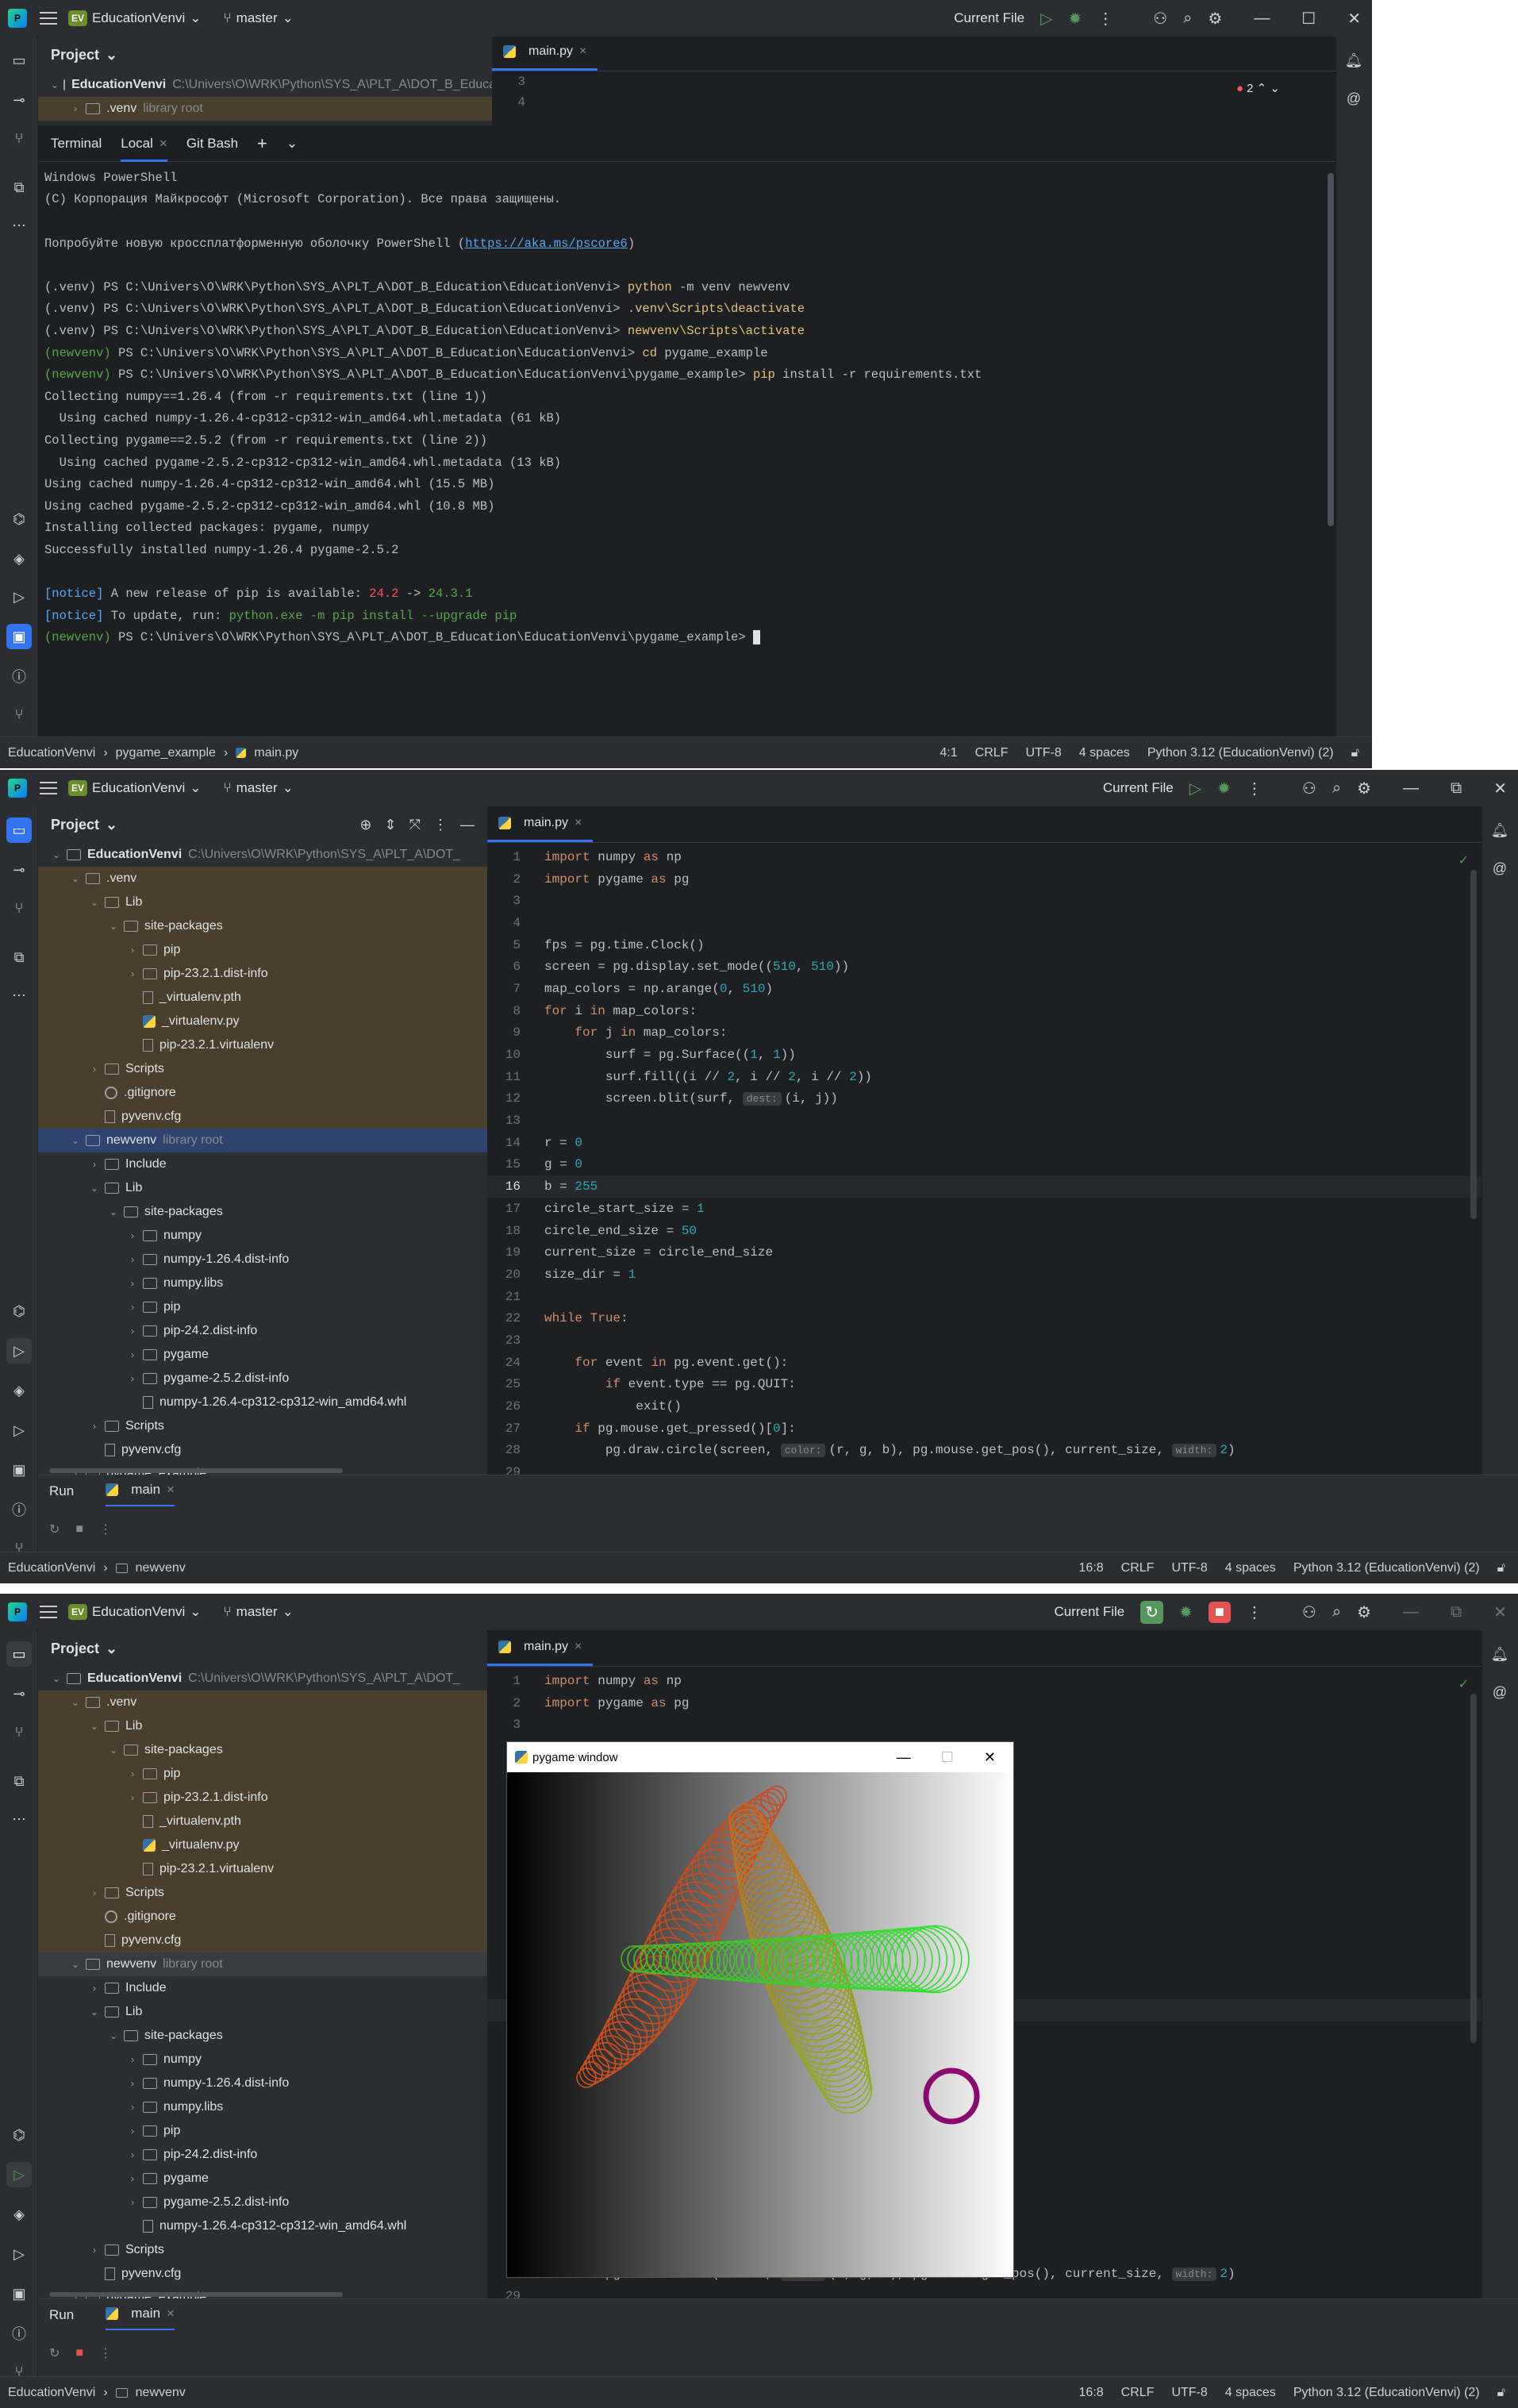  I want to click on tab-git-bash: Git Bash, so click(212, 143).